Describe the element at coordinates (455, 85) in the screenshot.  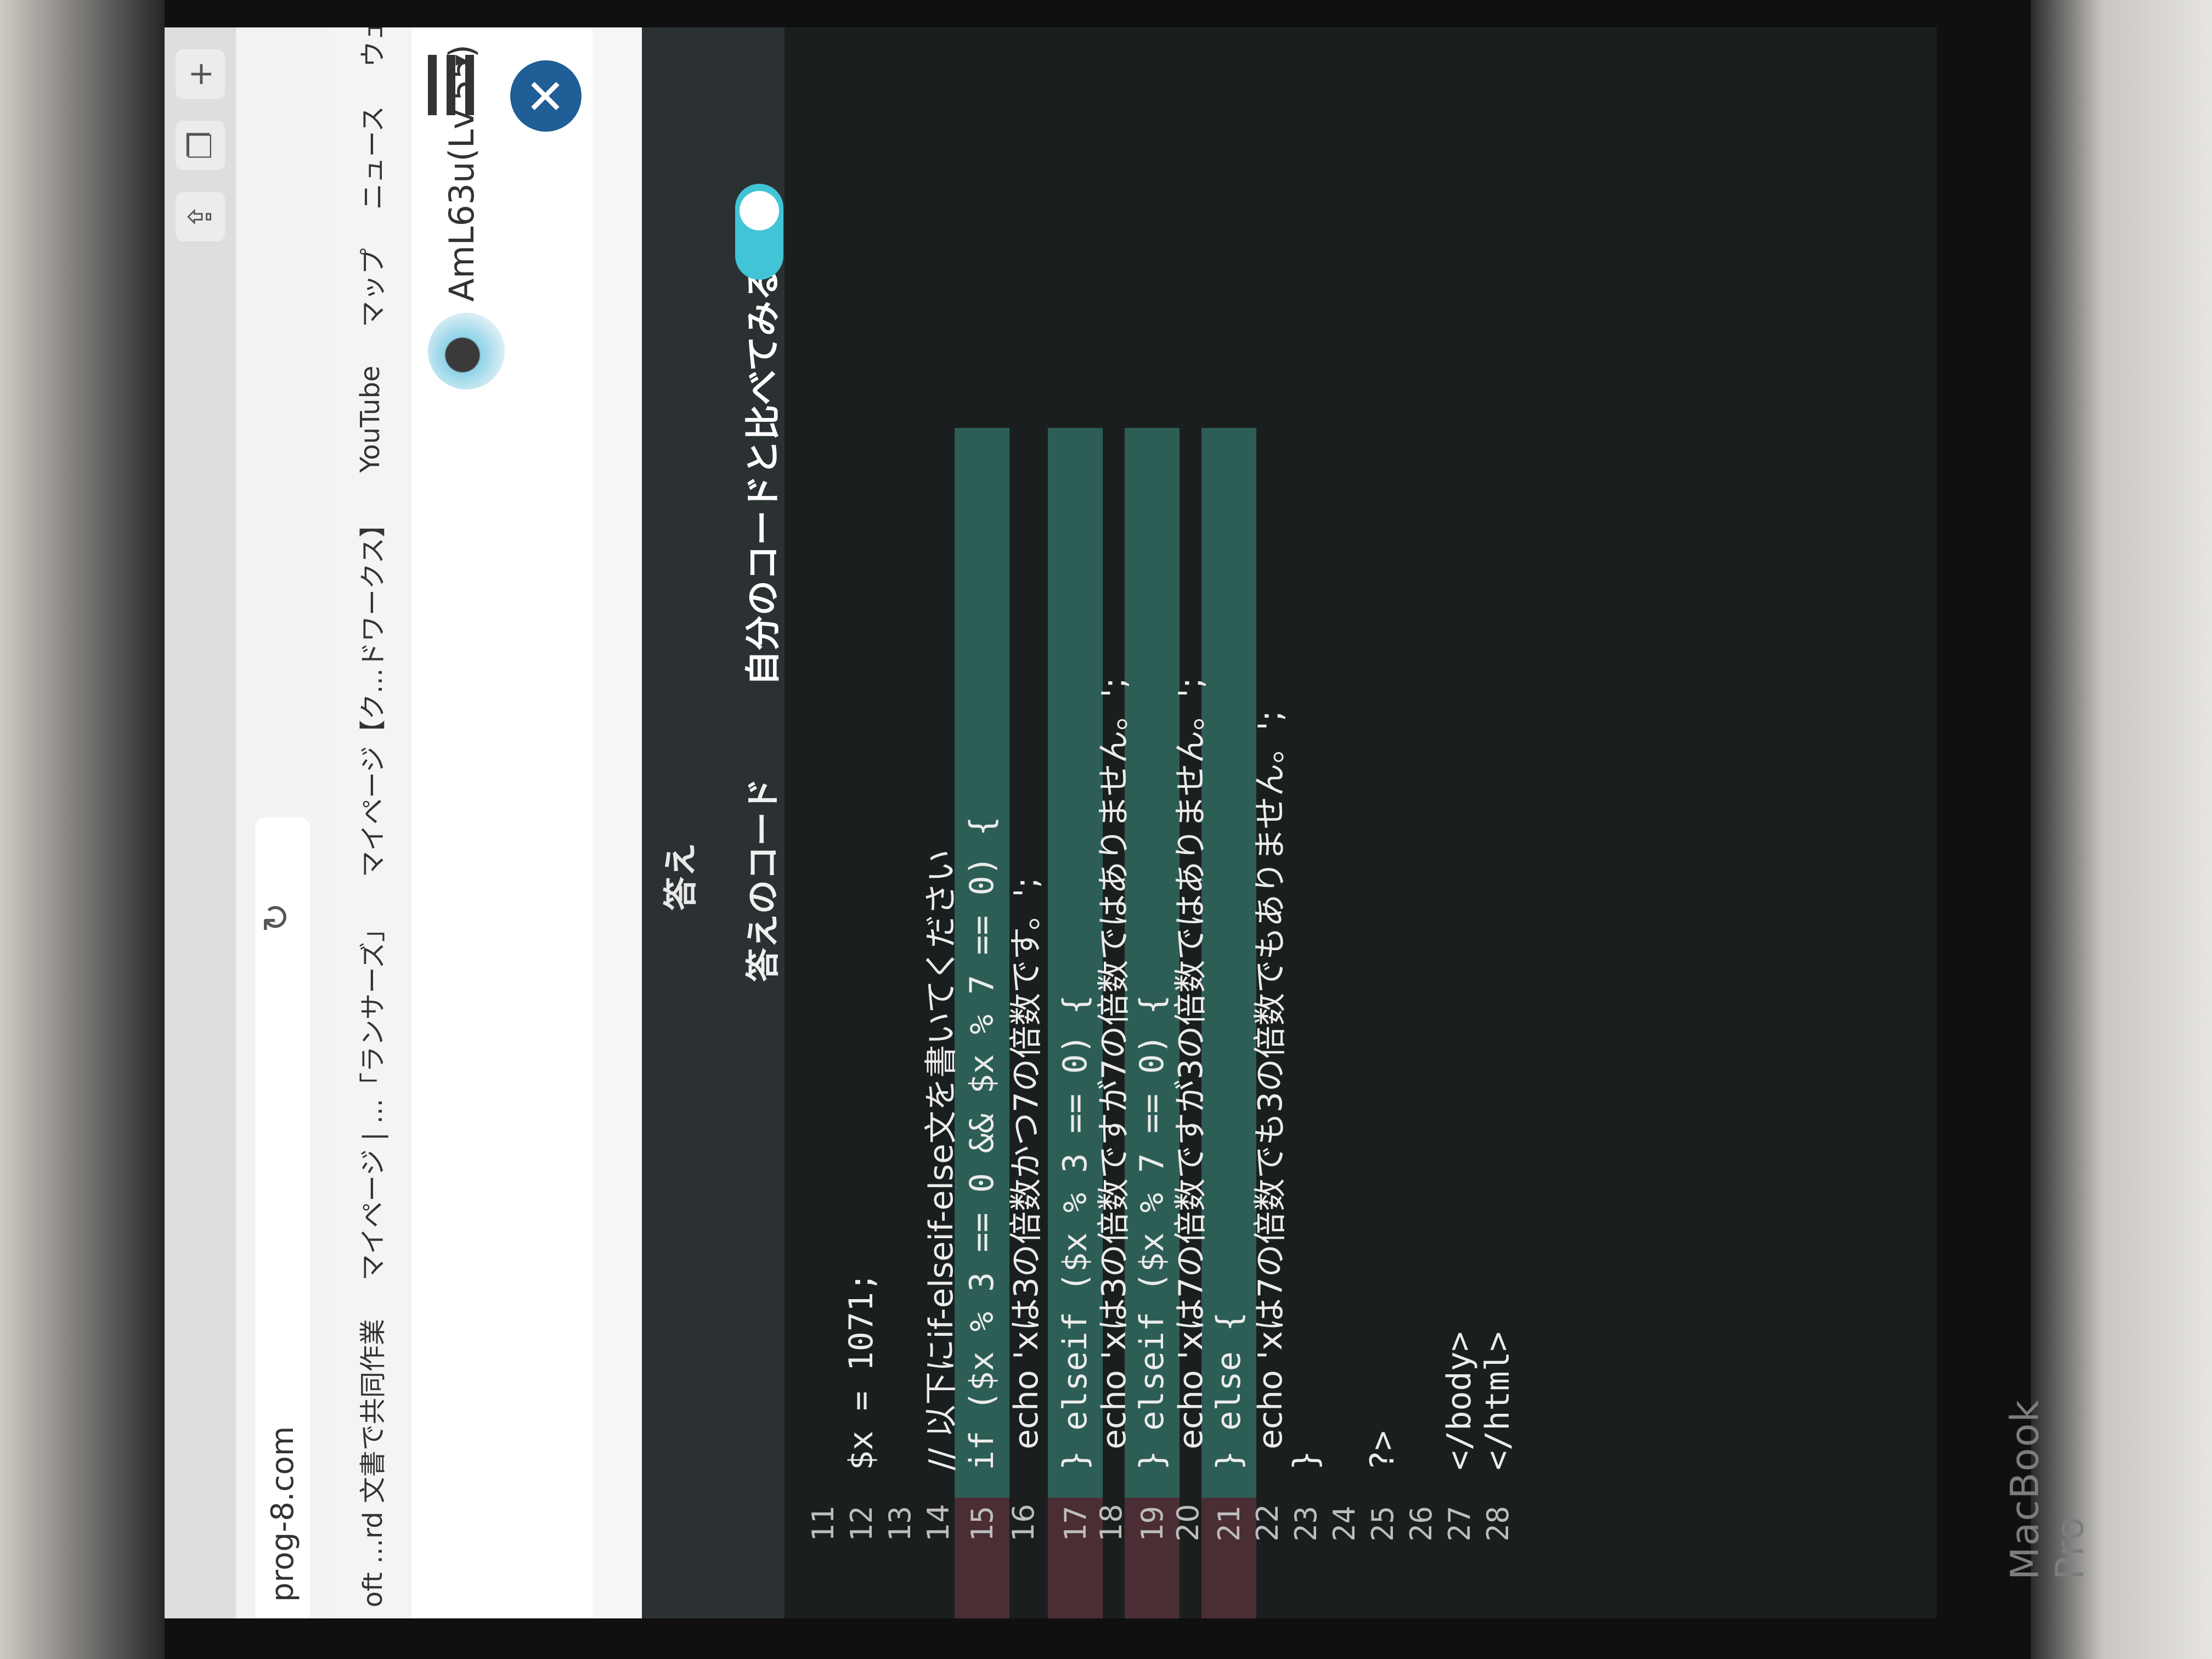
I see `hamburger-menu-icon` at that location.